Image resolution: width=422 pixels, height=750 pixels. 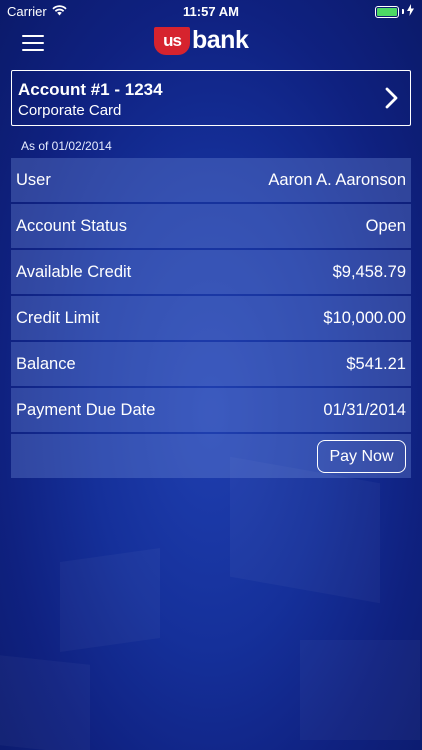 I want to click on status-right, so click(x=394, y=11).